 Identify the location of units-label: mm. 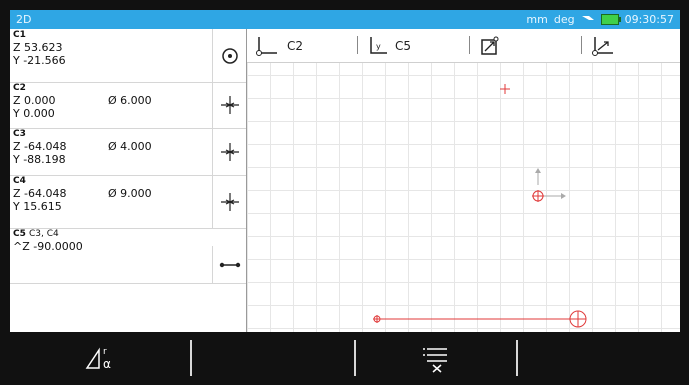
(536, 19).